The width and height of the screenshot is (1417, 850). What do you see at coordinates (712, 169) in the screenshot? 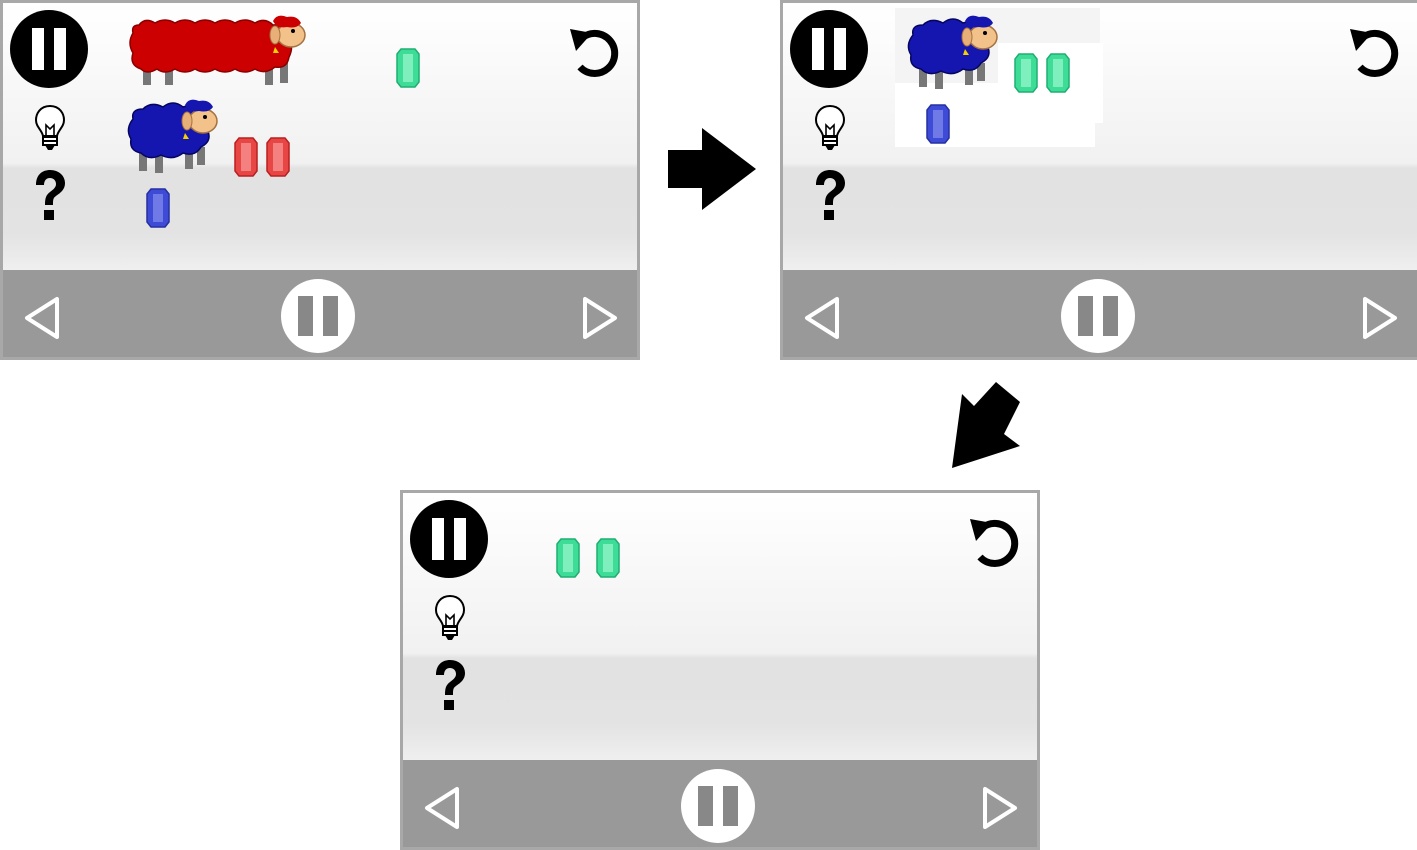
I see `arrow-right-icon` at bounding box center [712, 169].